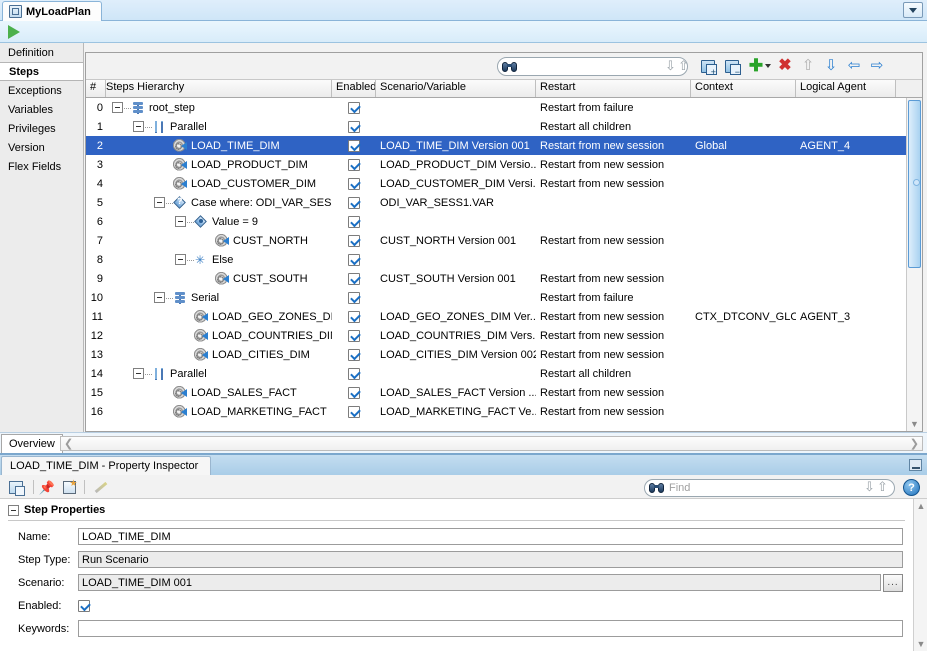 This screenshot has width=927, height=651. Describe the element at coordinates (219, 240) in the screenshot. I see `row-step-hierarchy: CUST_NORTH` at that location.